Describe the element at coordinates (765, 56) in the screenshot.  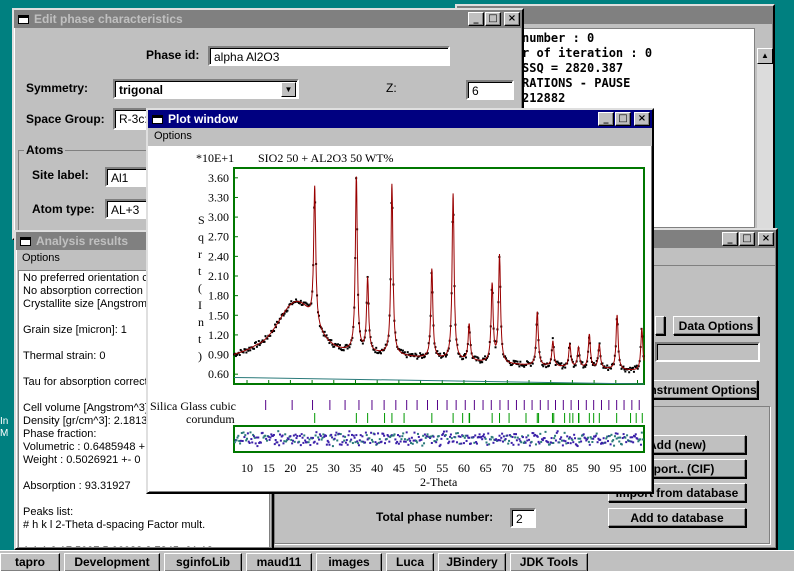
I see `scroll-up-icon: ▲` at that location.